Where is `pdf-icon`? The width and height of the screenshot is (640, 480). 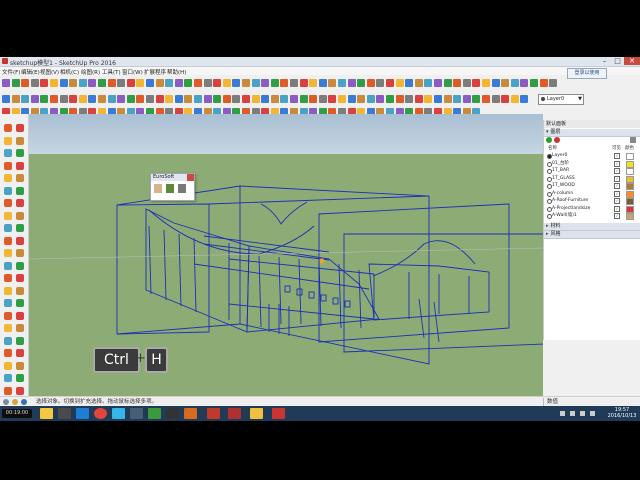
pdf-icon is located at coordinates (278, 413).